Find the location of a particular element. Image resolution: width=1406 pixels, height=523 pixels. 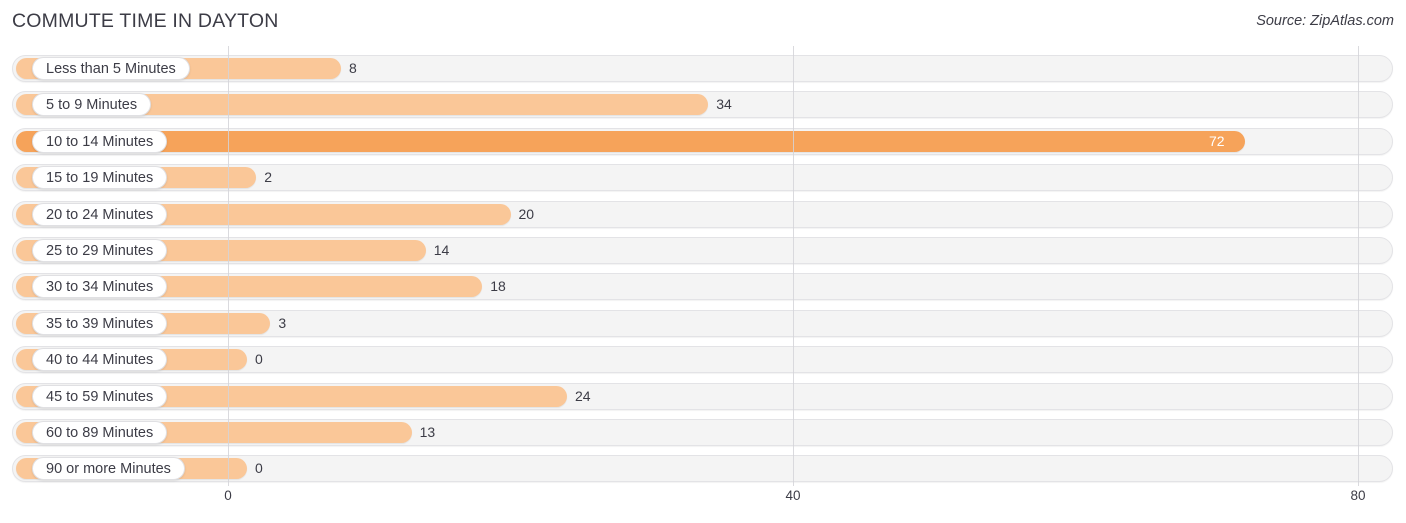

bar-row: 25 to 29 Minutes 14 is located at coordinates (702, 250).